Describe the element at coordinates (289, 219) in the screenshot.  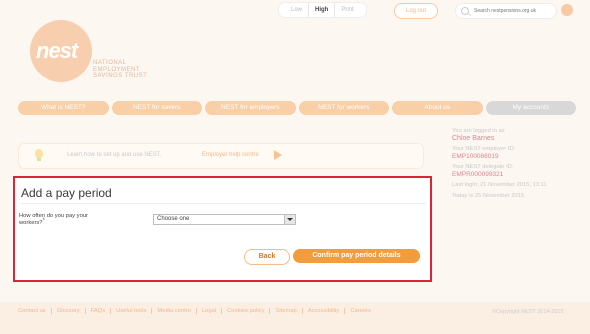
I see `chevron-down-icon` at that location.